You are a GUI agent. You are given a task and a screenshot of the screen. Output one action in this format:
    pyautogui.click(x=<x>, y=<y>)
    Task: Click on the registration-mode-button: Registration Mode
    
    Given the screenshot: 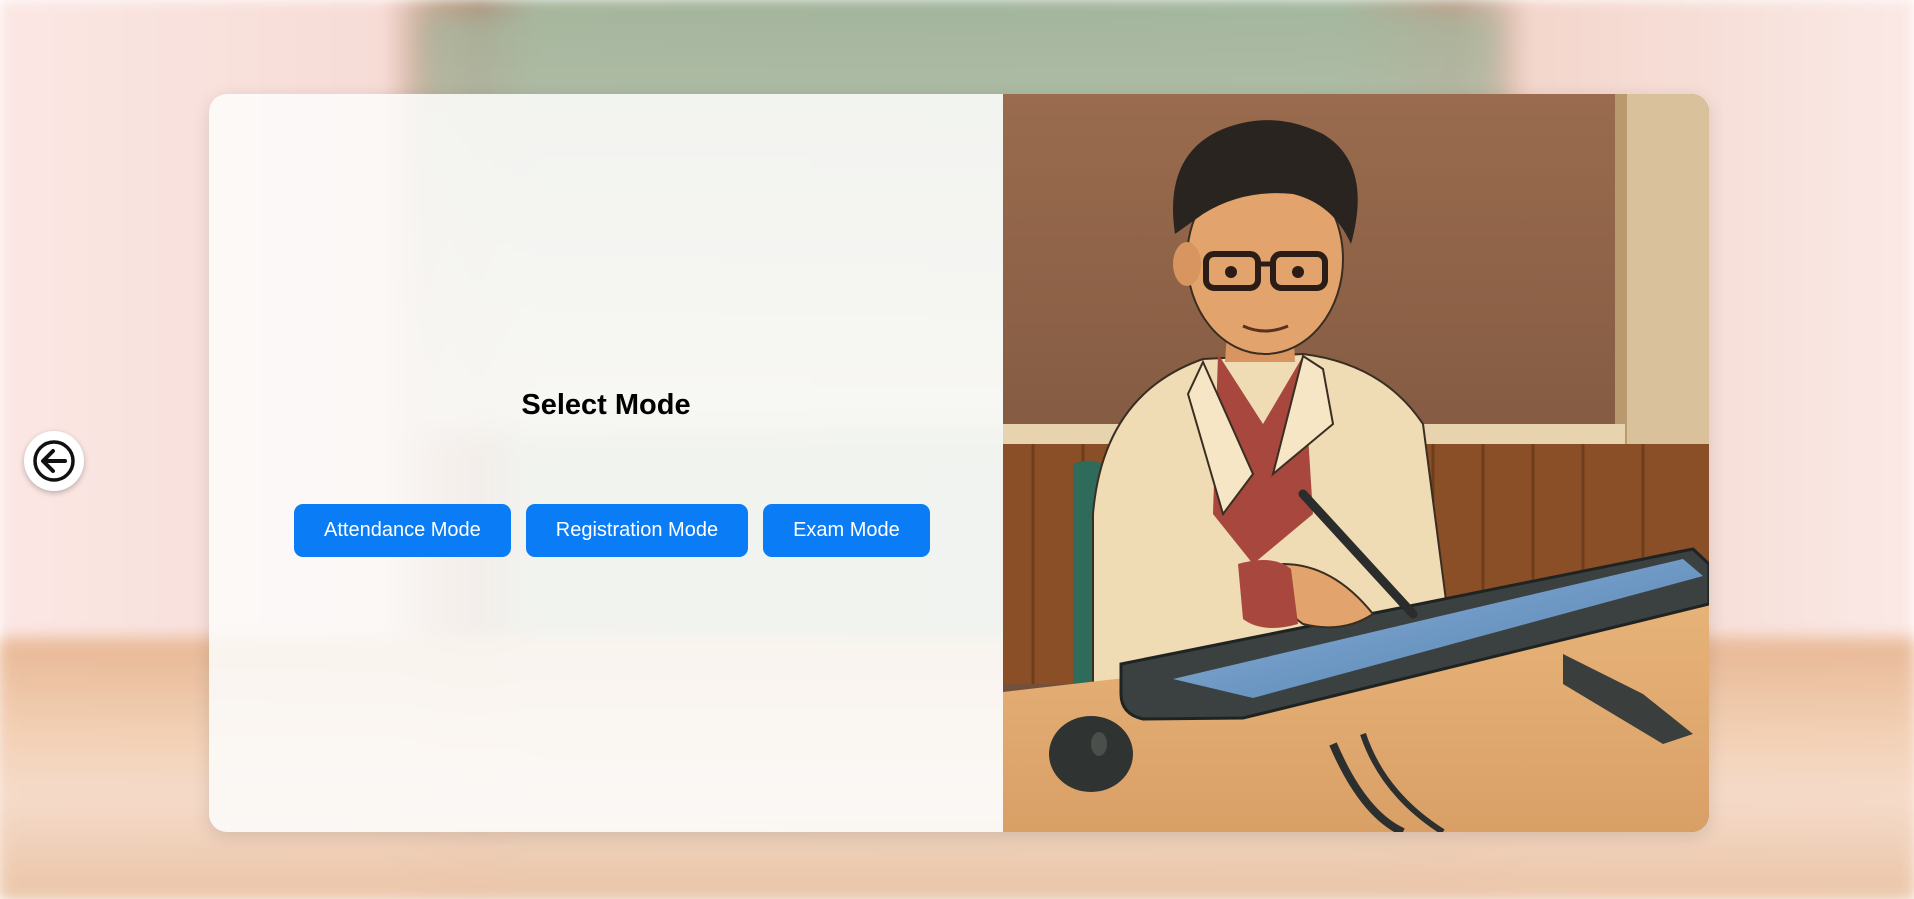 What is the action you would take?
    pyautogui.click(x=637, y=530)
    